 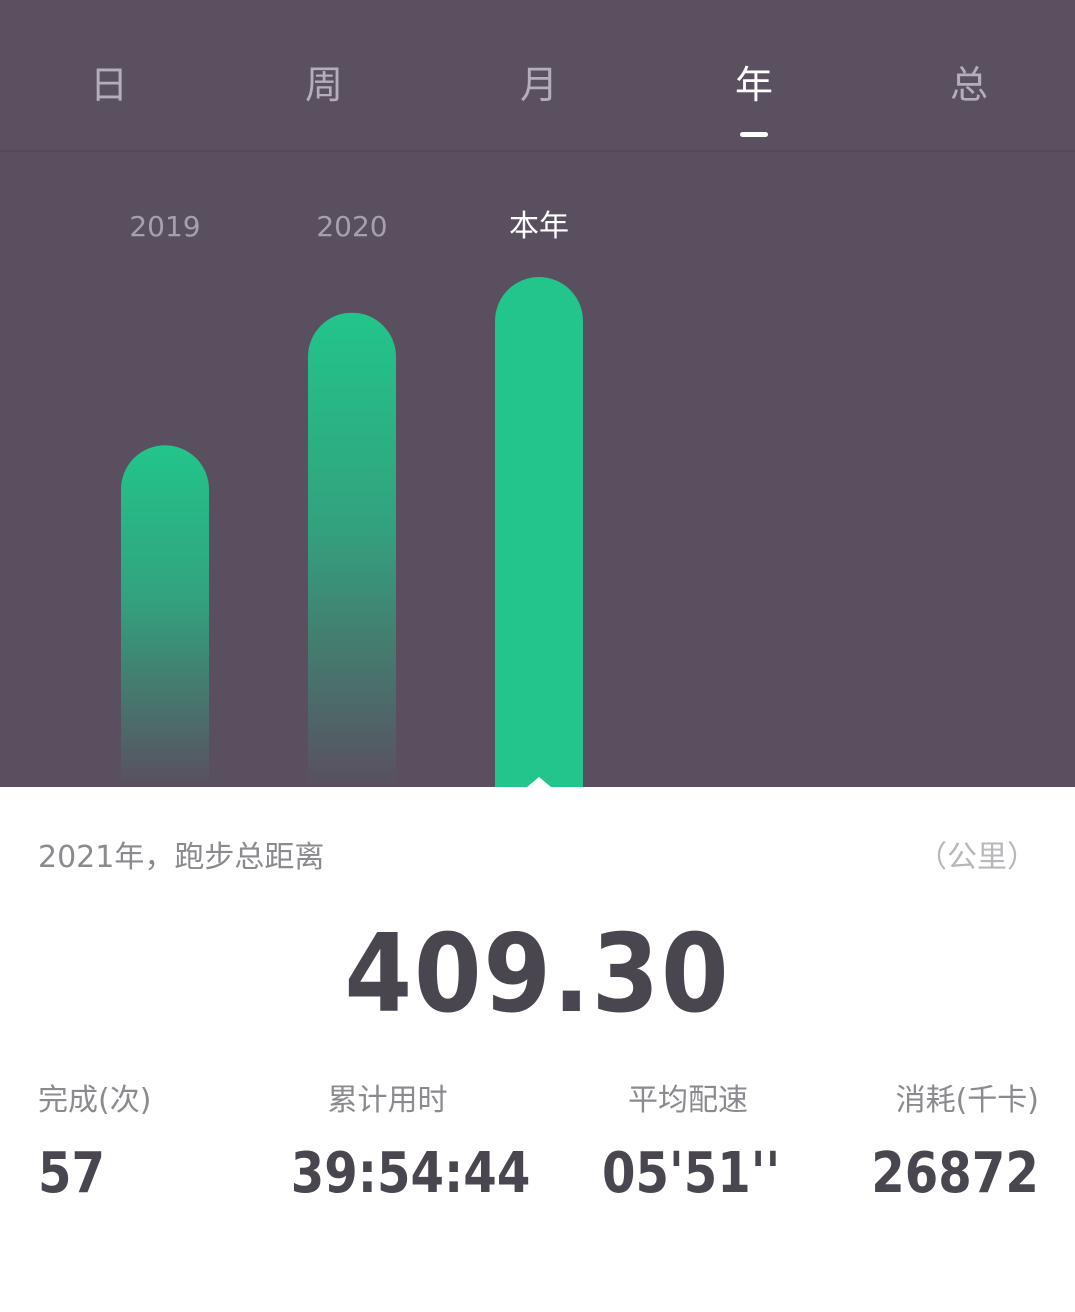 What do you see at coordinates (109, 85) in the screenshot?
I see `tab-day: 日` at bounding box center [109, 85].